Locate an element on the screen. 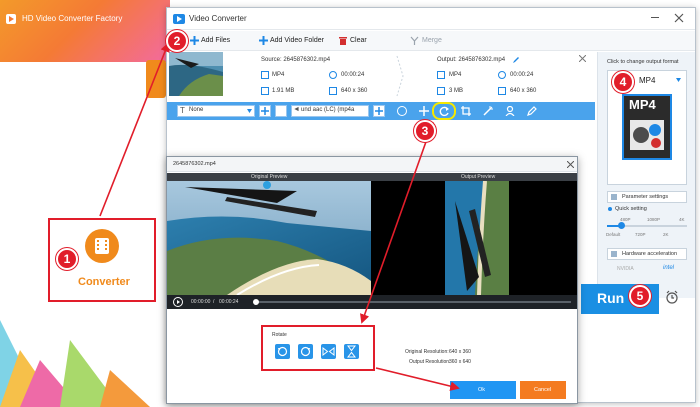 This screenshot has width=700, height=407. step-badge-2: 2 is located at coordinates (177, 41).